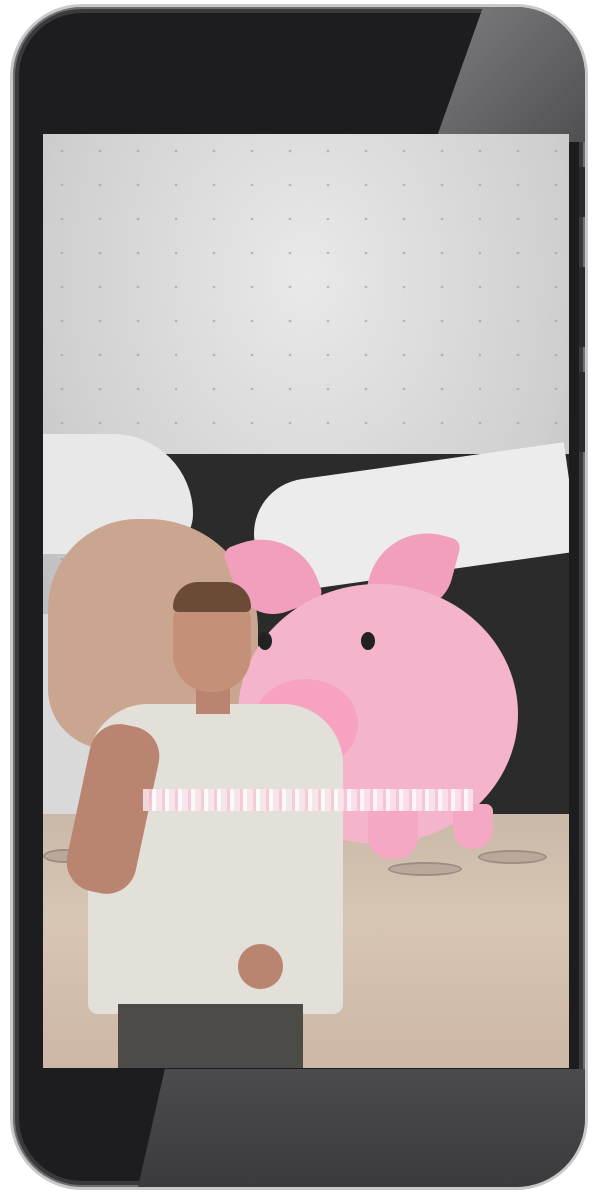 This screenshot has height=1195, width=600. Describe the element at coordinates (212, 597) in the screenshot. I see `presenter-hair` at that location.